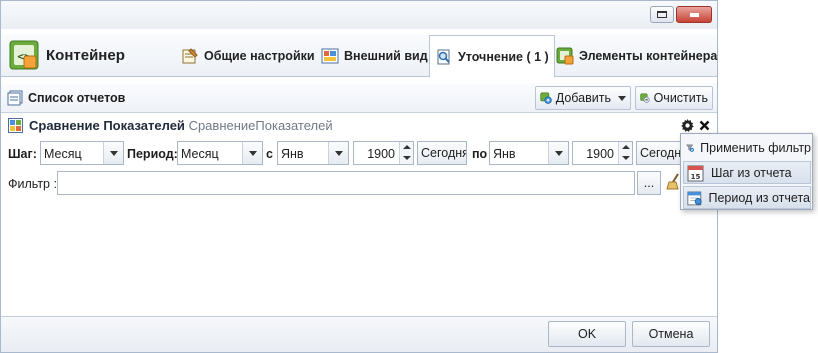  I want to click on from-month-value: Янв, so click(292, 154).